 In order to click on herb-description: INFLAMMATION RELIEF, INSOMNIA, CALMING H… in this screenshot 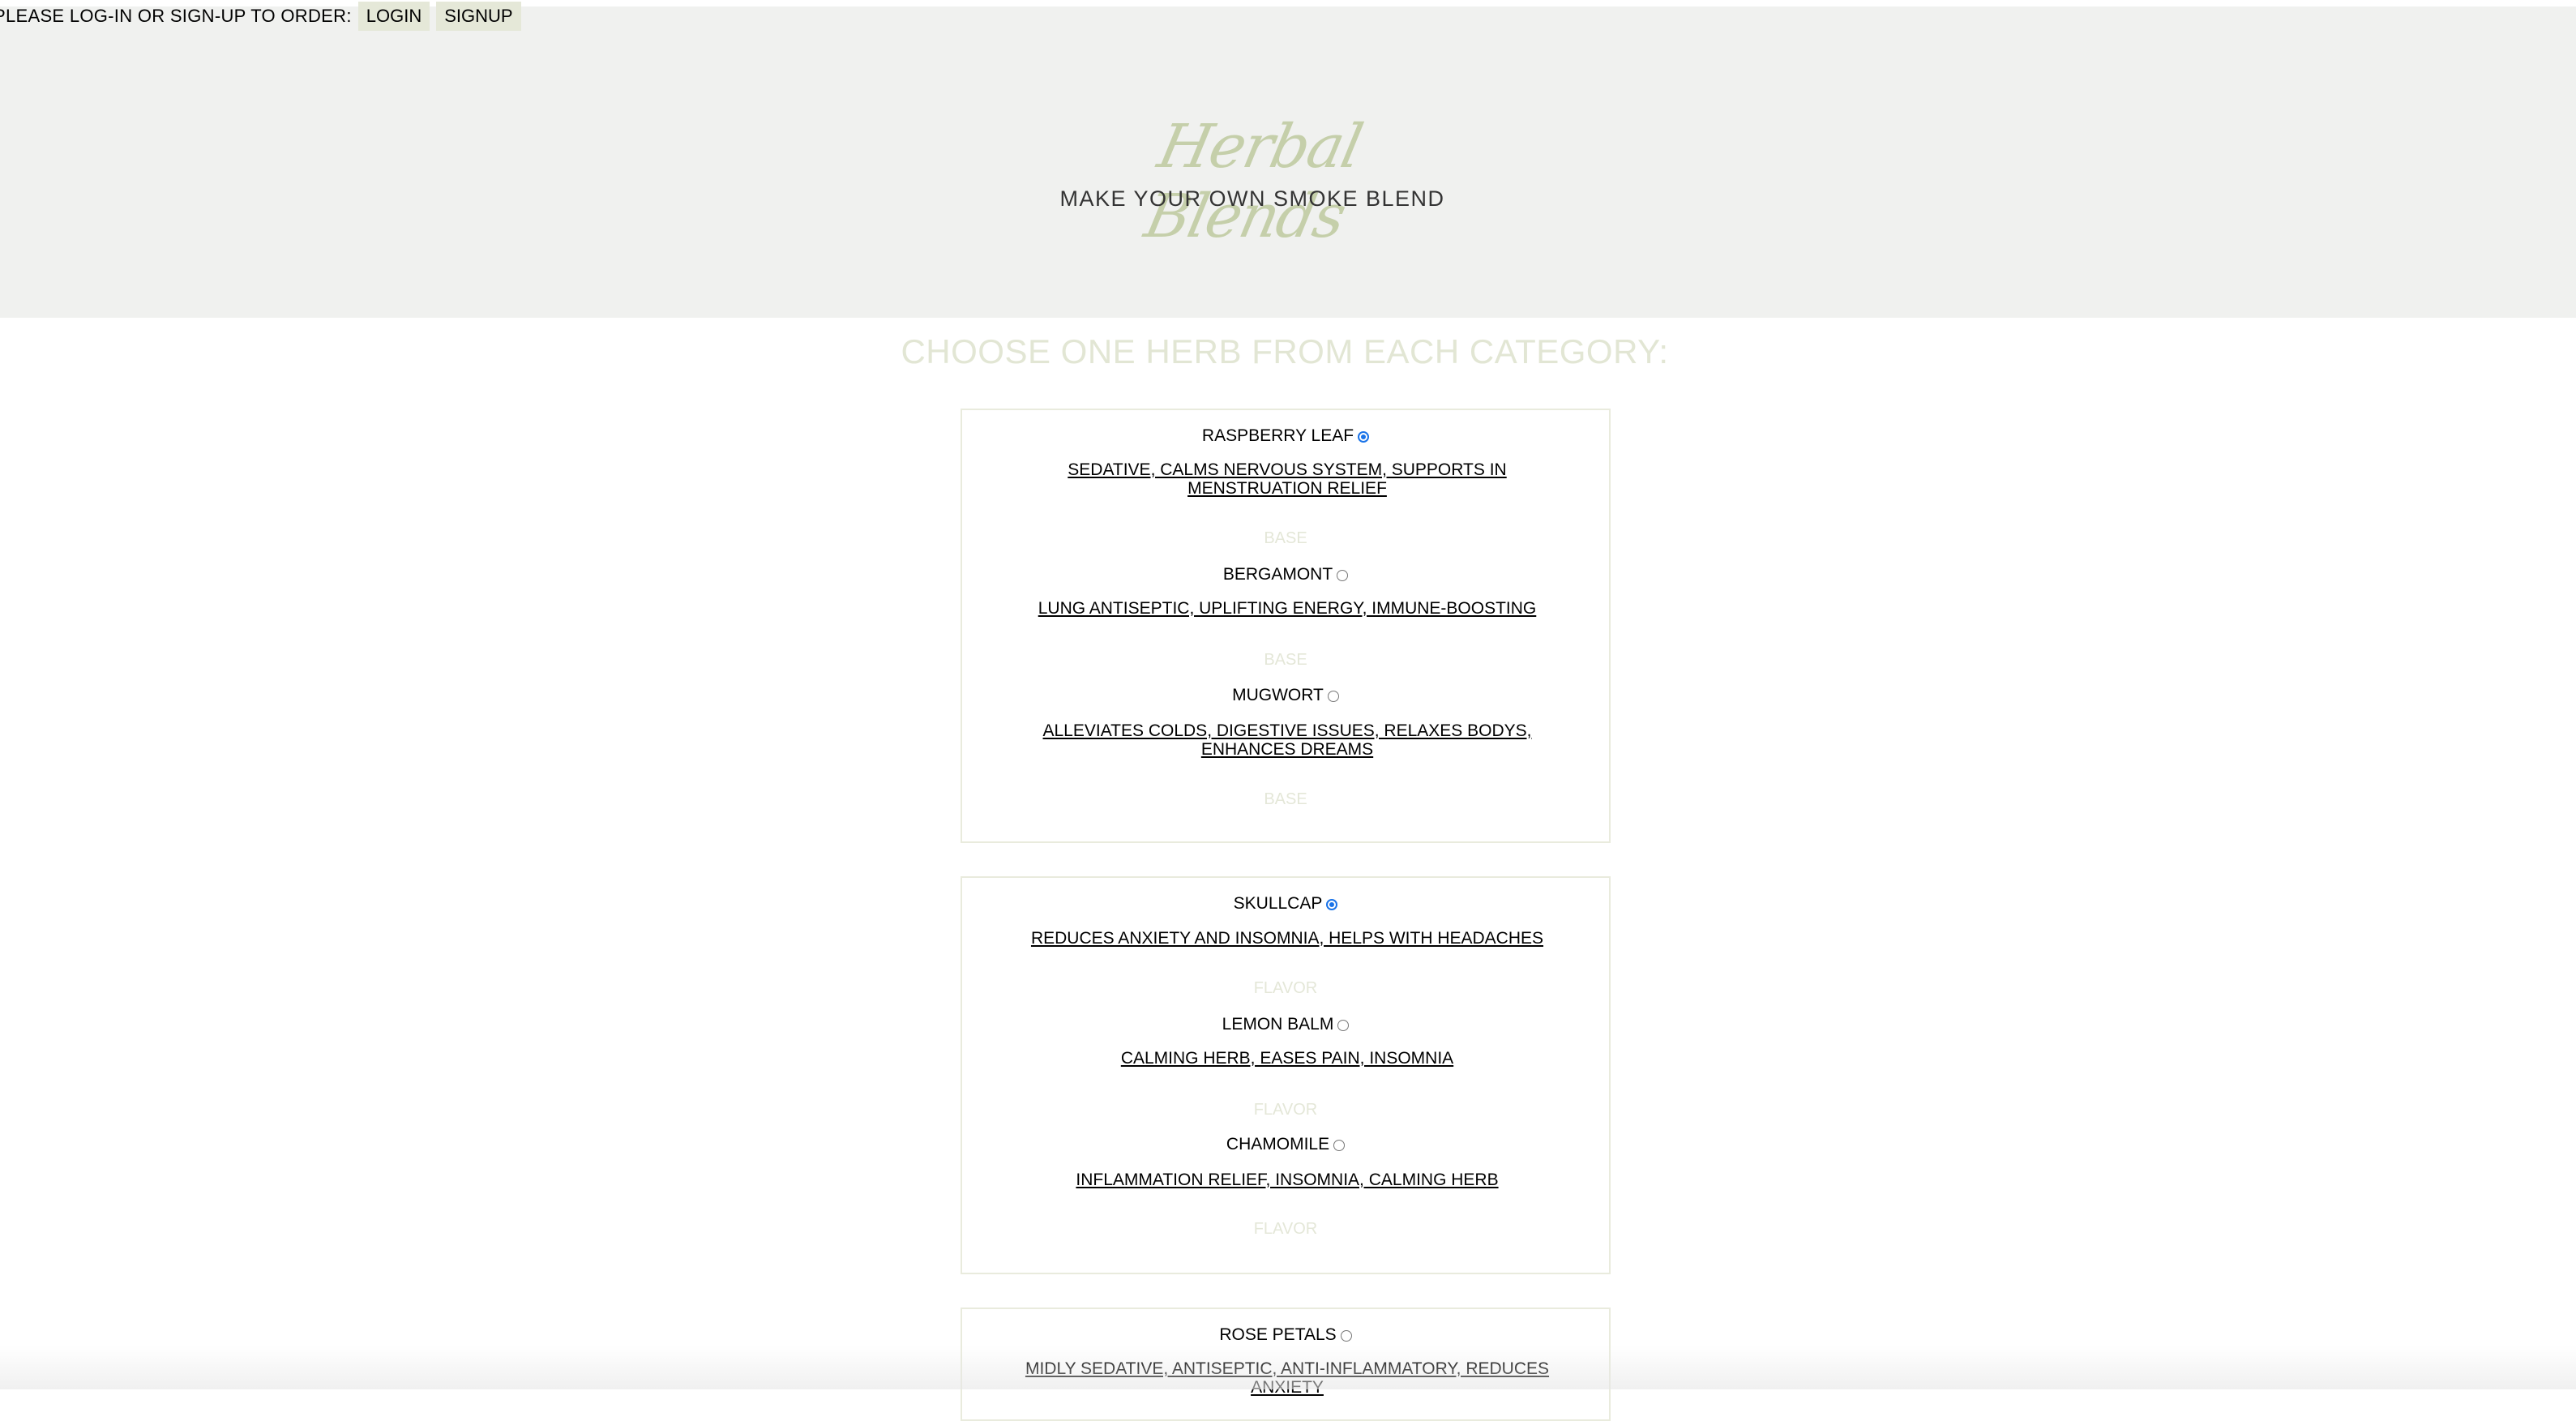, I will do `click(1287, 1180)`.